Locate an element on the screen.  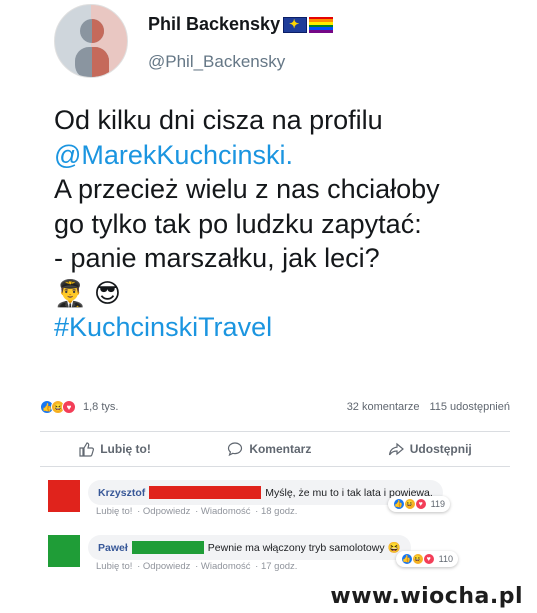
sunglasses-emoji-icon: 😎 is located at coordinates (107, 293).